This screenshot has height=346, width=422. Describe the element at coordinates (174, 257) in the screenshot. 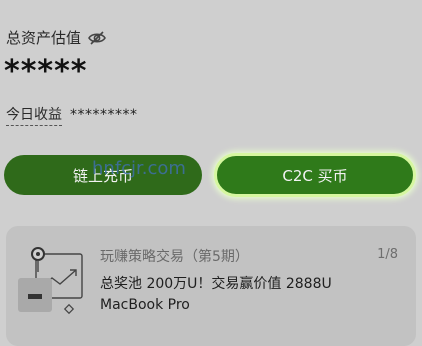

I see `promo-title: 玩赚策略交易（第5期）` at that location.